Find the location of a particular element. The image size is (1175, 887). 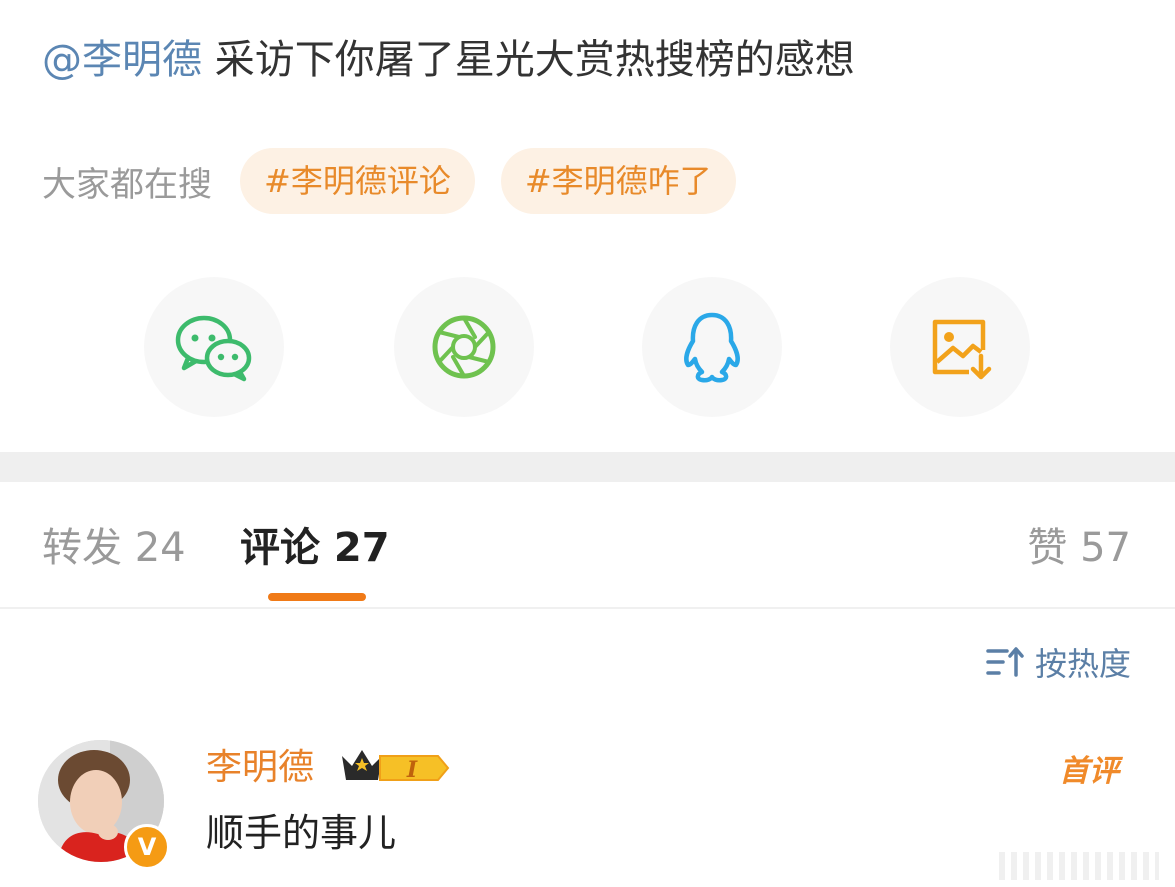

tabs-divider is located at coordinates (587, 608).